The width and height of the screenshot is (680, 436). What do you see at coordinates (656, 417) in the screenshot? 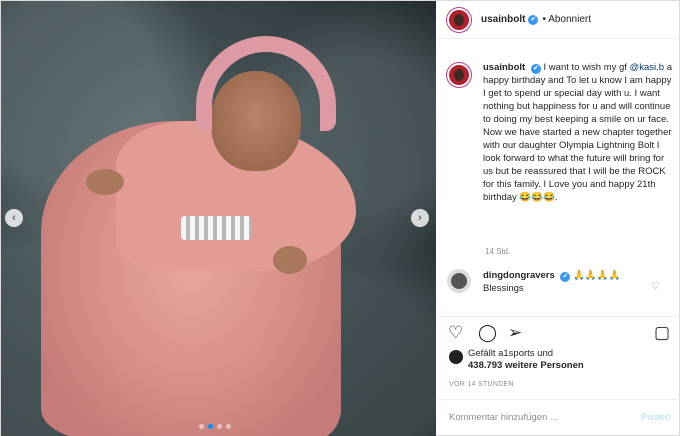
I see `post-button: Posten` at bounding box center [656, 417].